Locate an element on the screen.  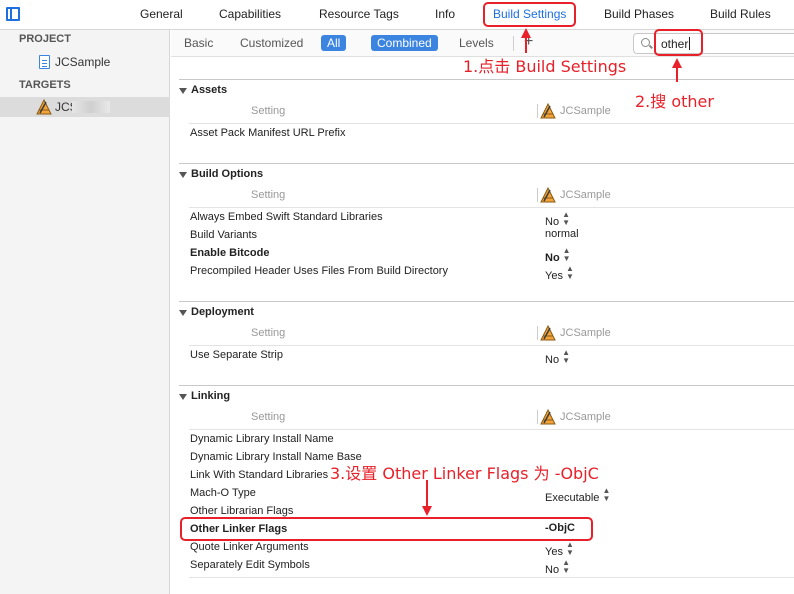
sidebar-item-label: JCSample is located at coordinates (83, 62).